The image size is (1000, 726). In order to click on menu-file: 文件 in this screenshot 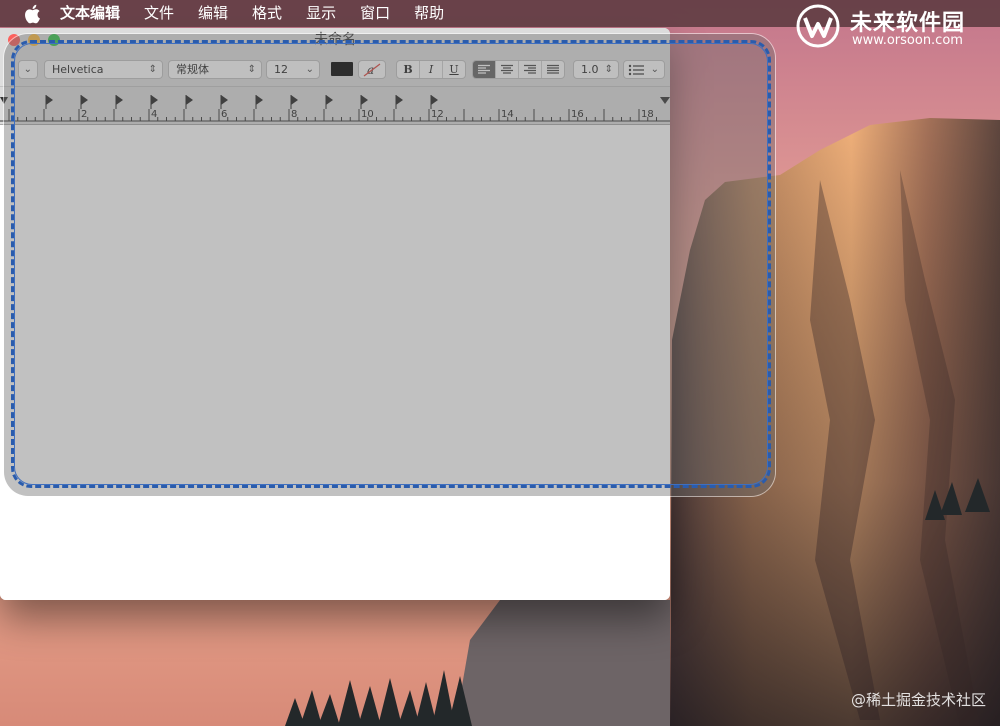, I will do `click(159, 13)`.